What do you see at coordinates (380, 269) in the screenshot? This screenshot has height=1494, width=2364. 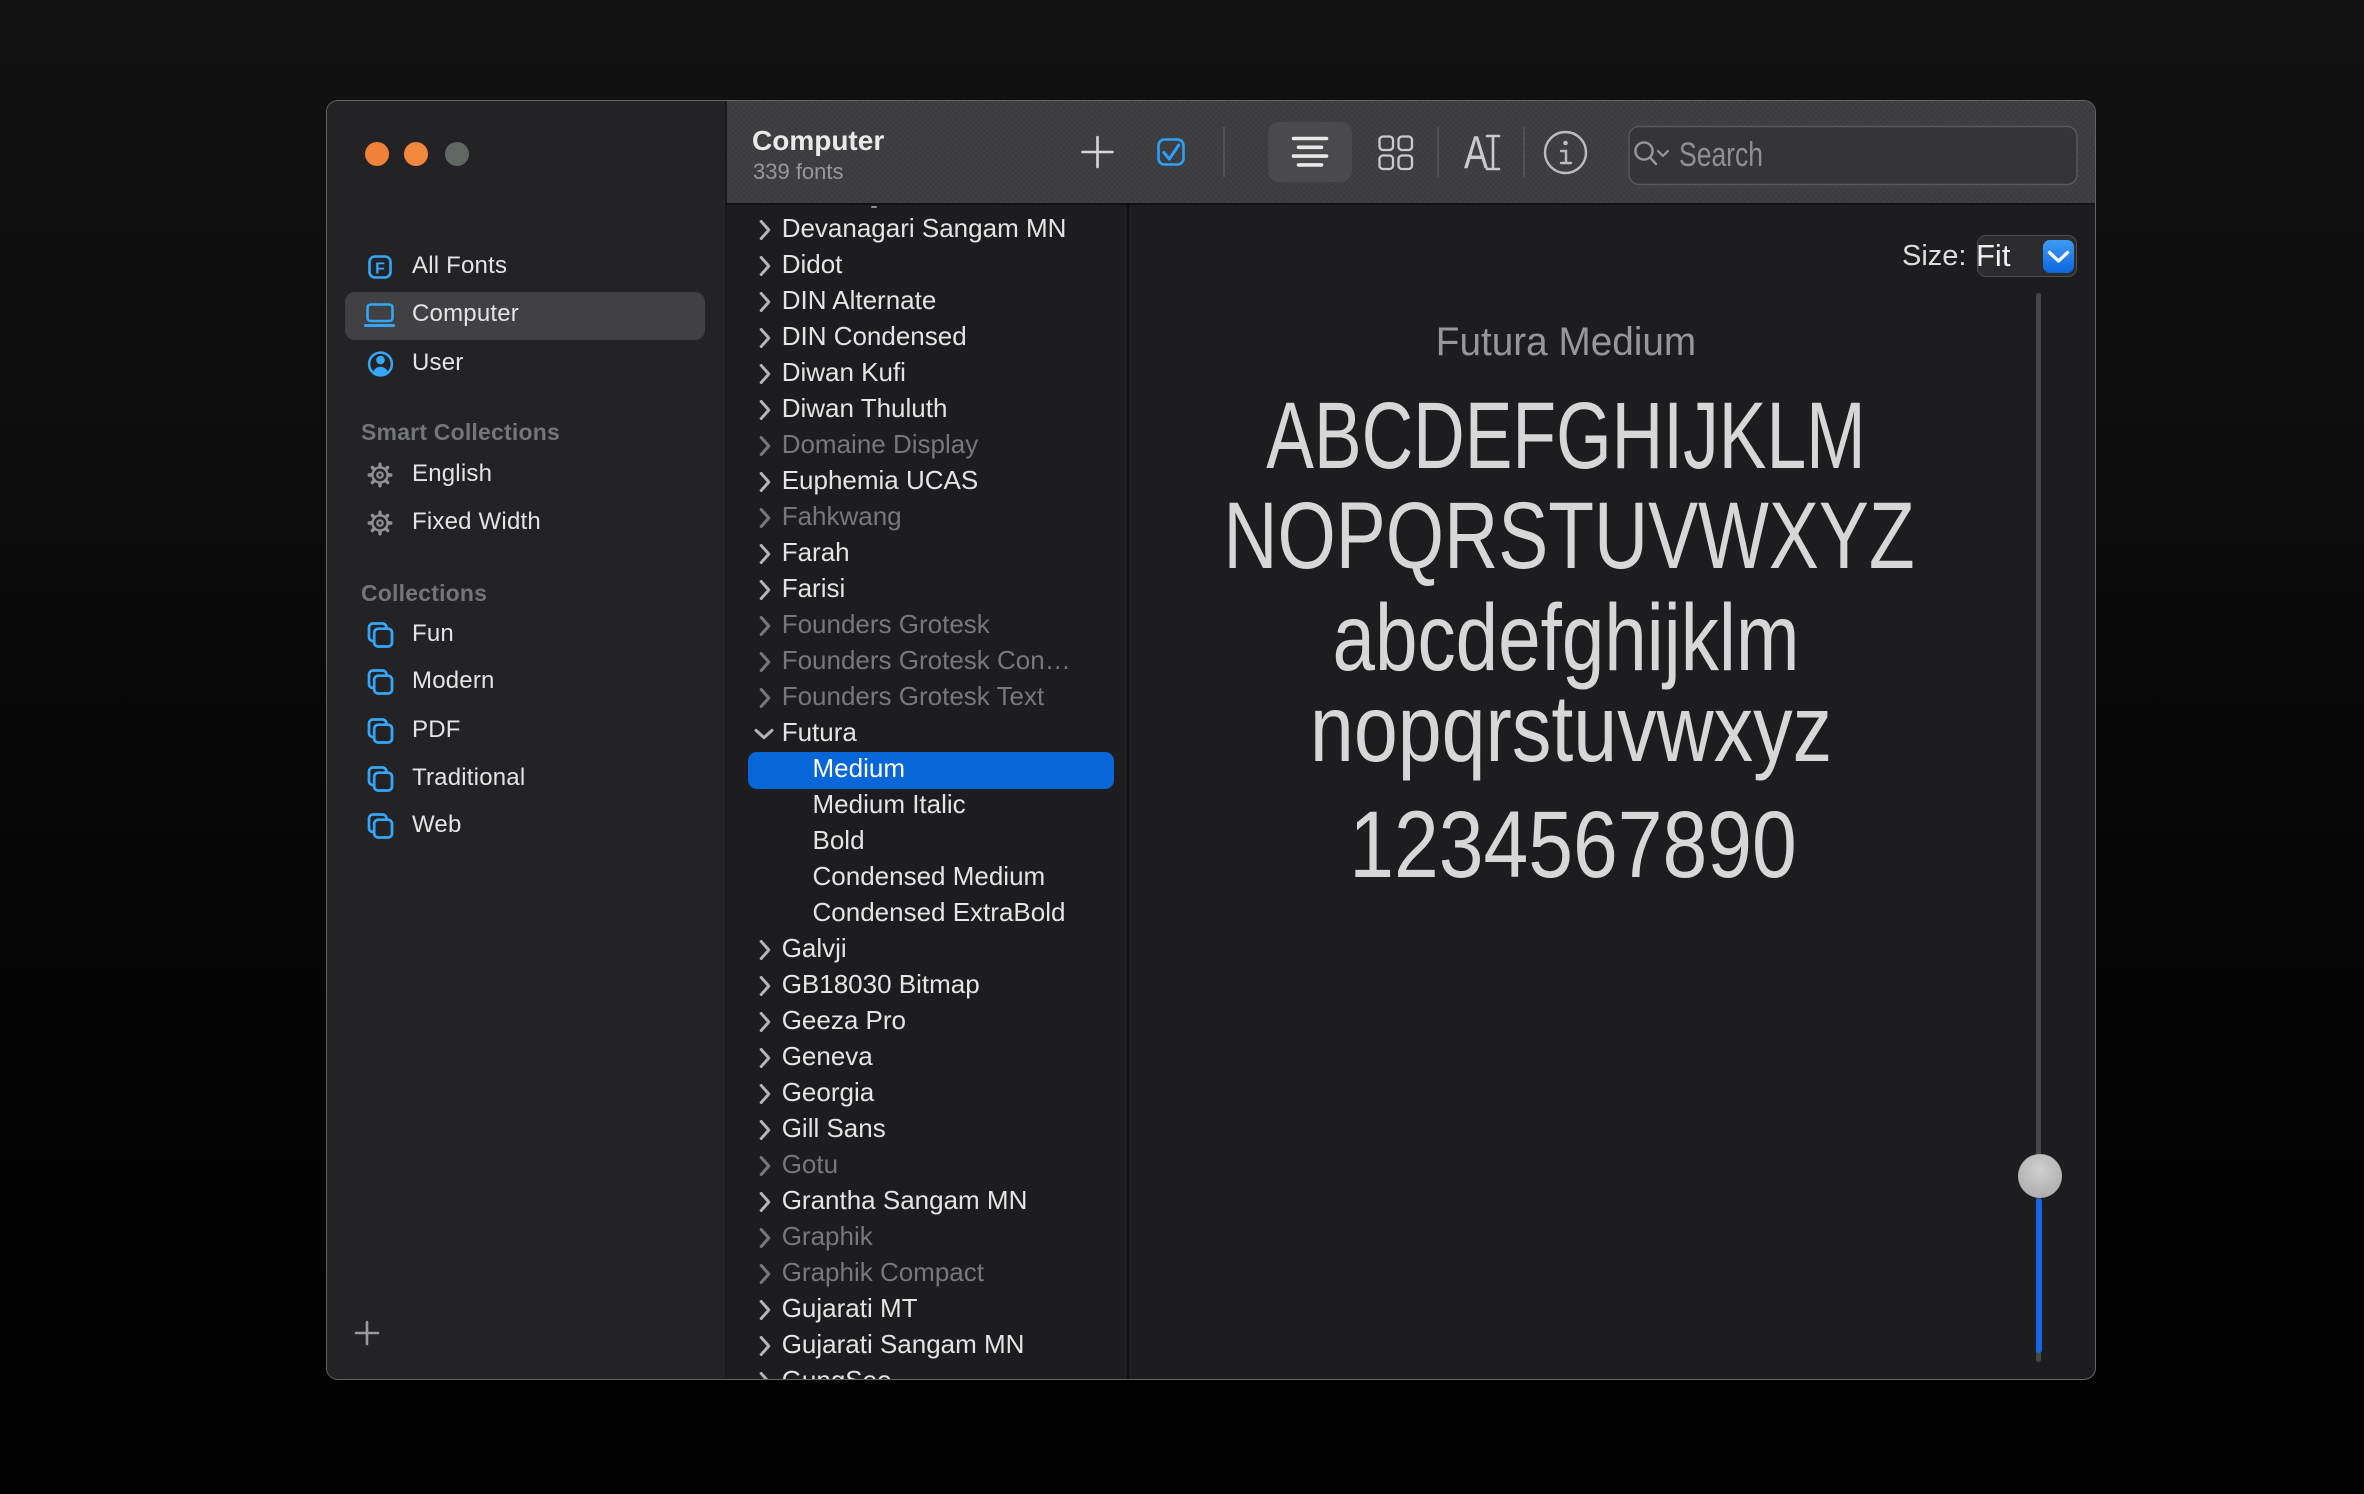 I see `svg-text: F` at bounding box center [380, 269].